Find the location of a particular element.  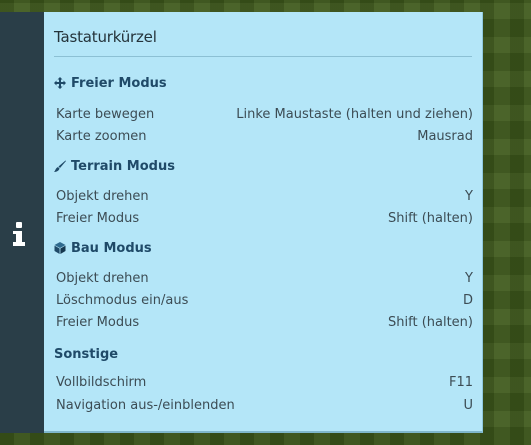

shortcut-row: Karte zoomen Mausrad is located at coordinates (264, 136).